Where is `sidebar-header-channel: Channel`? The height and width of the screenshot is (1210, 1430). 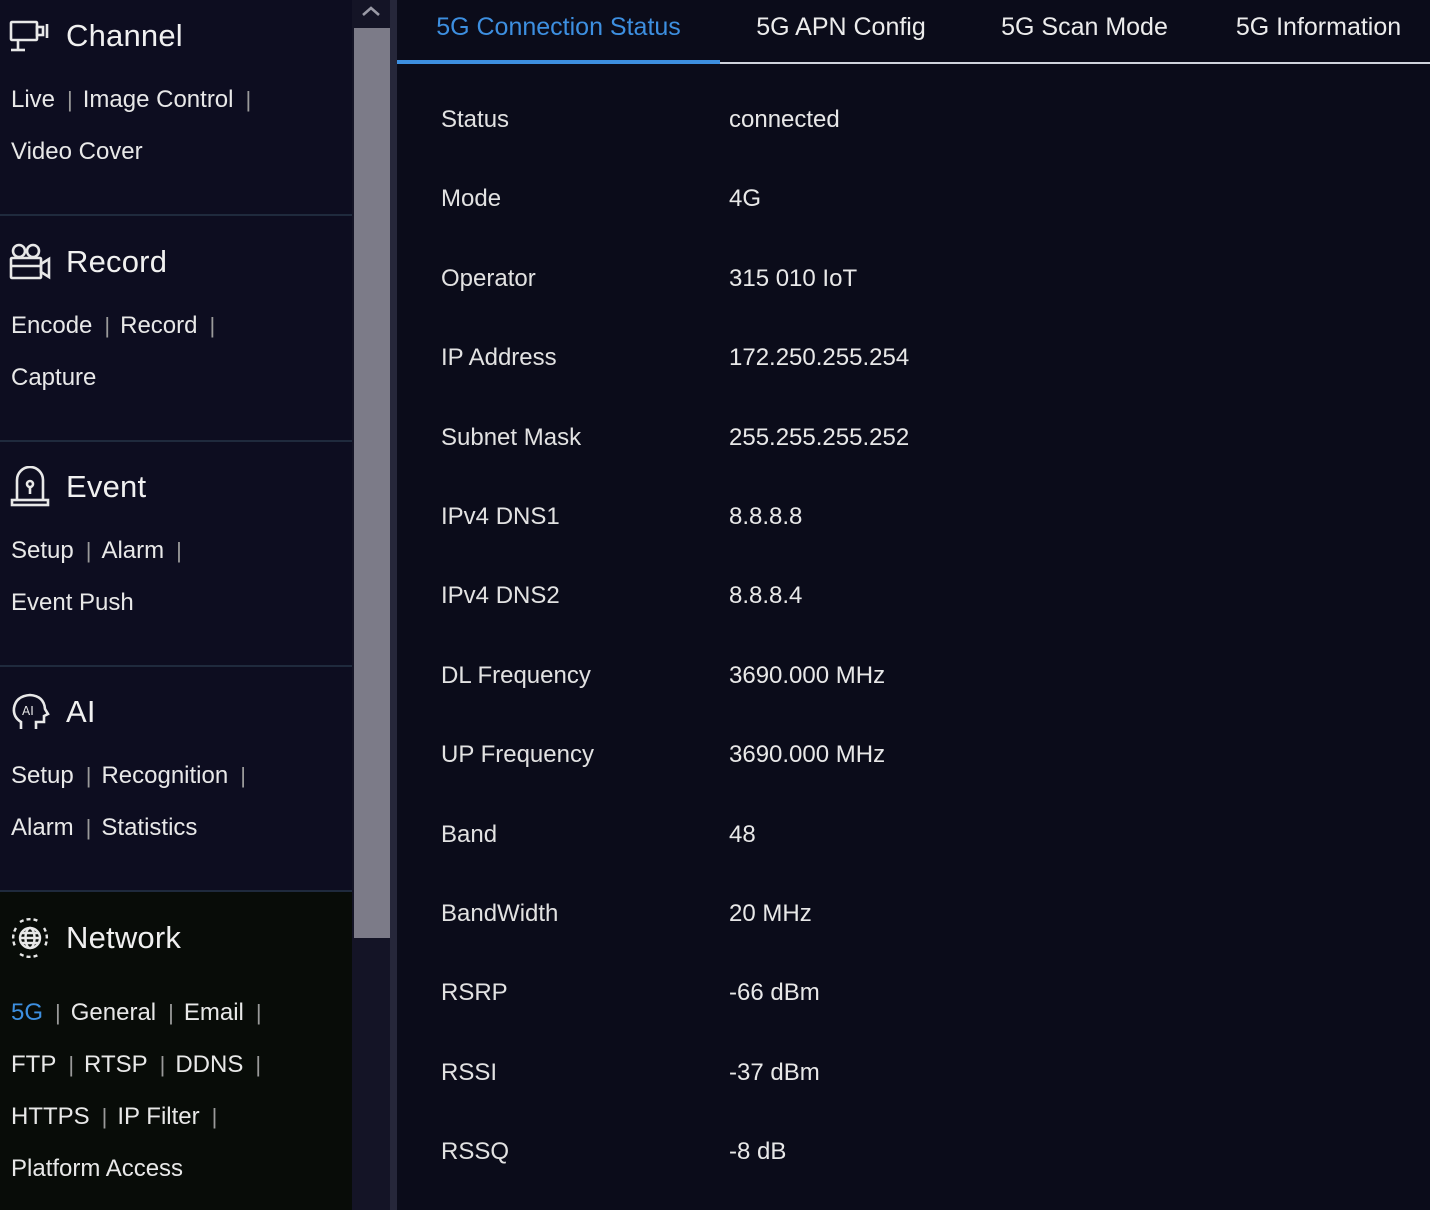 sidebar-header-channel: Channel is located at coordinates (95, 36).